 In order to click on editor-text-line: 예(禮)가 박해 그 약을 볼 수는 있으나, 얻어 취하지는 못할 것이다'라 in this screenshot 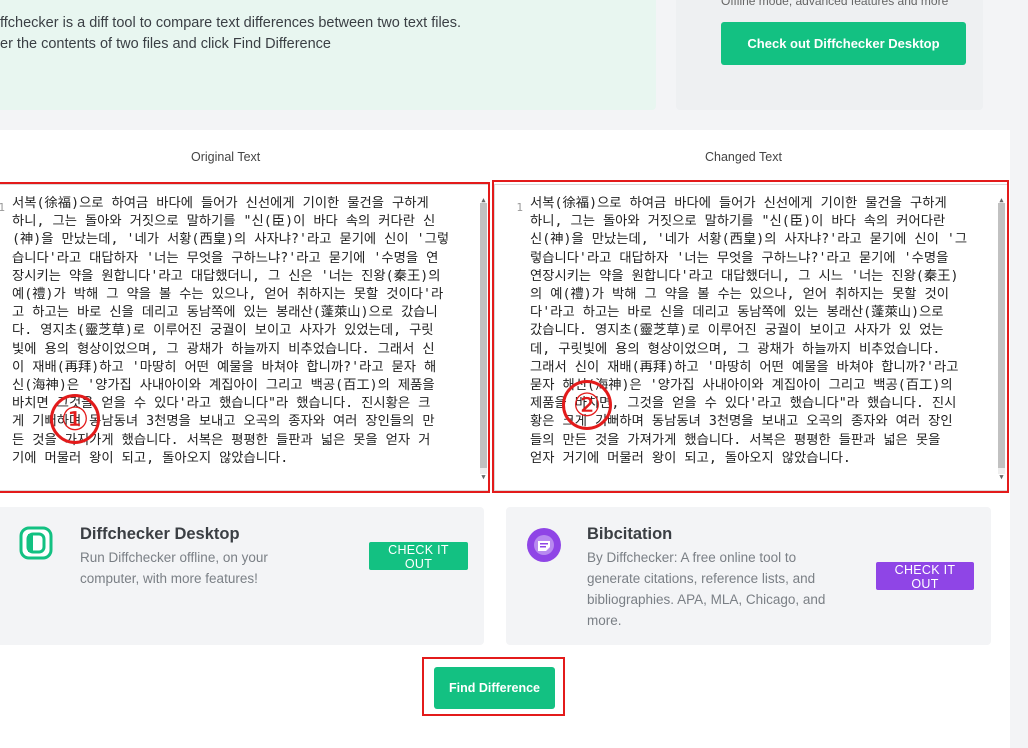, I will do `click(230, 295)`.